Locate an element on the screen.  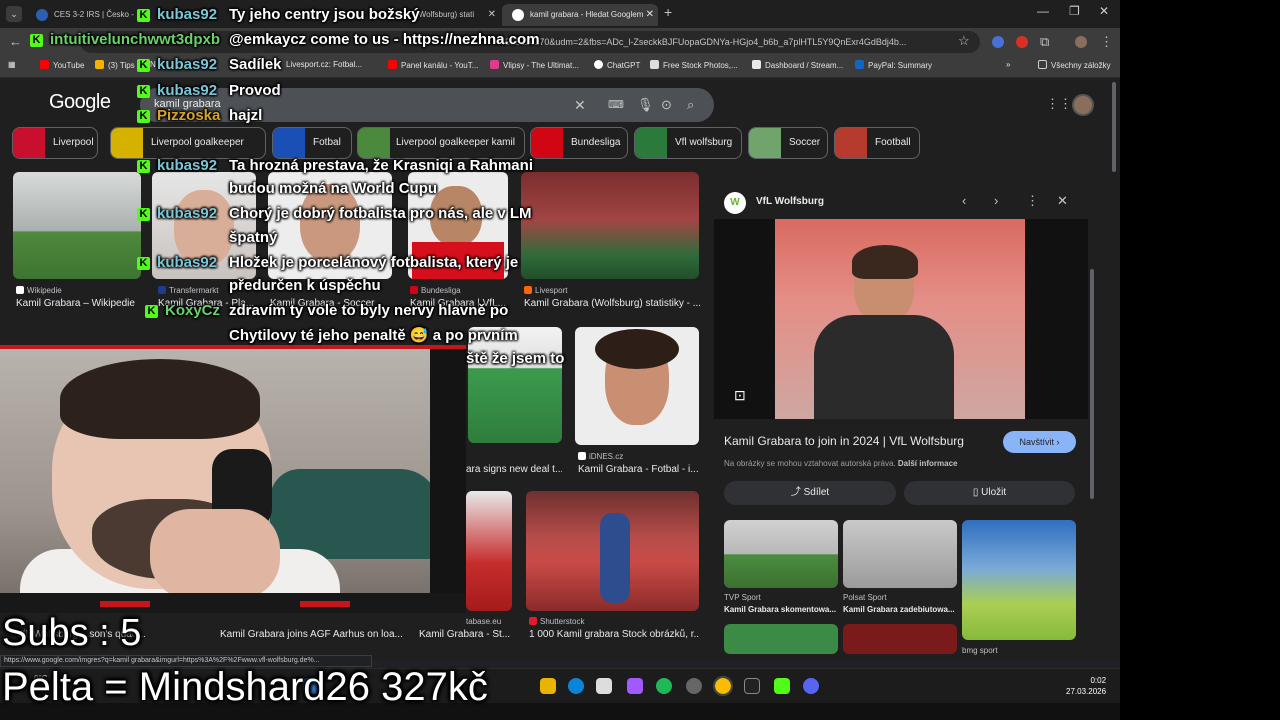
chatgpt-icon is located at coordinates (598, 64).